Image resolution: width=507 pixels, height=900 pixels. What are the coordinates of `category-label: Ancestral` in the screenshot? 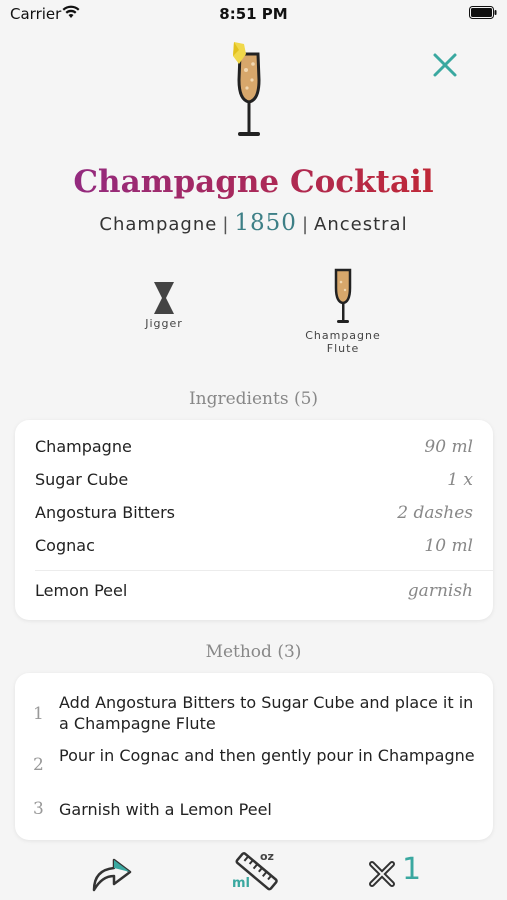 It's located at (361, 224).